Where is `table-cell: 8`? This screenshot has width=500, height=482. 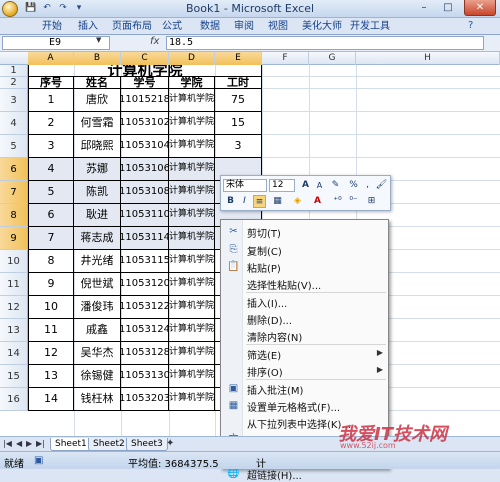
table-cell: 8 is located at coordinates (51, 261).